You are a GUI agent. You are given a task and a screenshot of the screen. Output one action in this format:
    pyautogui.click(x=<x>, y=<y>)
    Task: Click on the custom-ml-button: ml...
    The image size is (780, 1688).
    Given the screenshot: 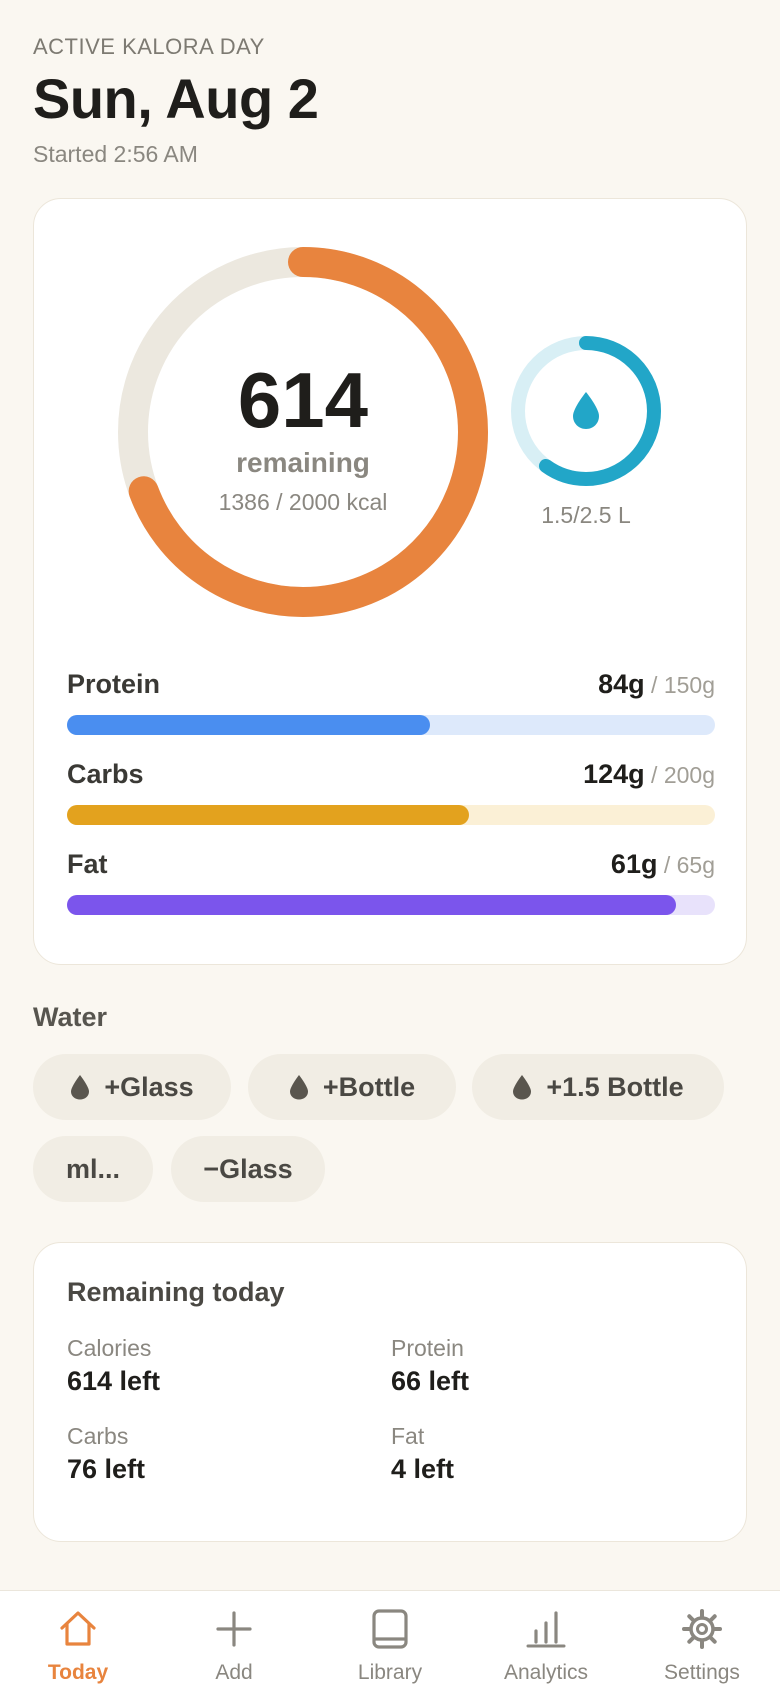 What is the action you would take?
    pyautogui.click(x=93, y=1169)
    